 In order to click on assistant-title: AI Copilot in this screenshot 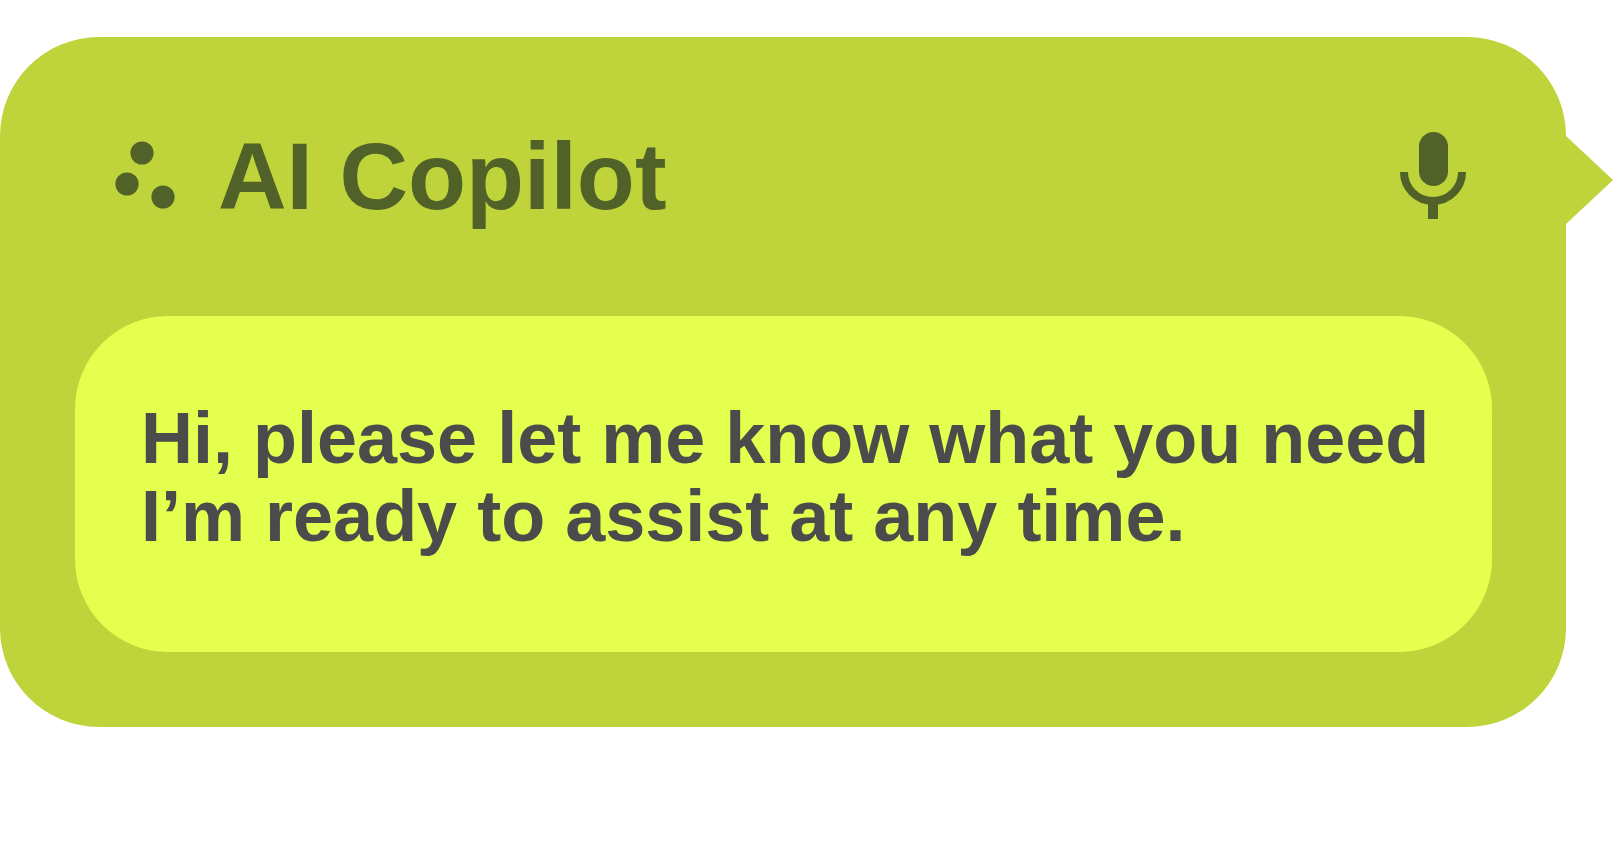, I will do `click(442, 176)`.